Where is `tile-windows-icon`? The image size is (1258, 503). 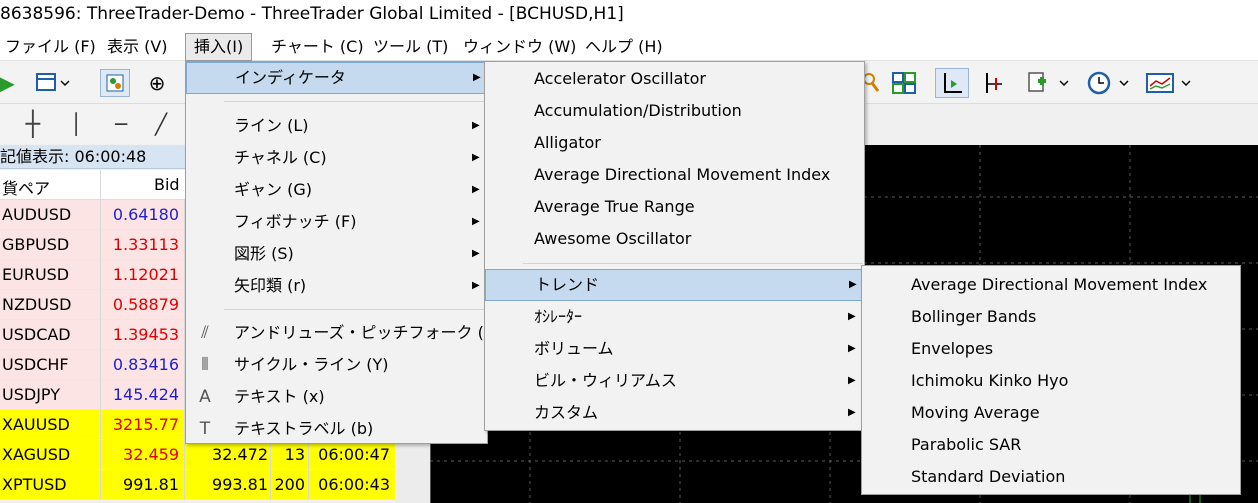
tile-windows-icon is located at coordinates (904, 83).